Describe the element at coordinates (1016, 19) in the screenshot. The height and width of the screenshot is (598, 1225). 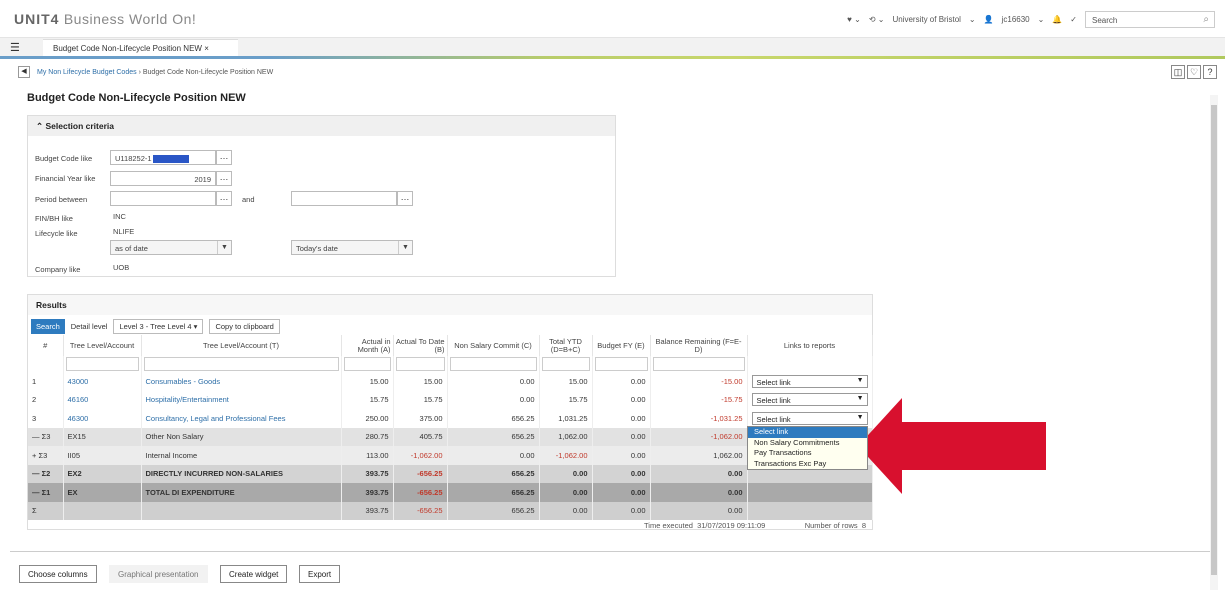
I see `user-name: jc16630` at that location.